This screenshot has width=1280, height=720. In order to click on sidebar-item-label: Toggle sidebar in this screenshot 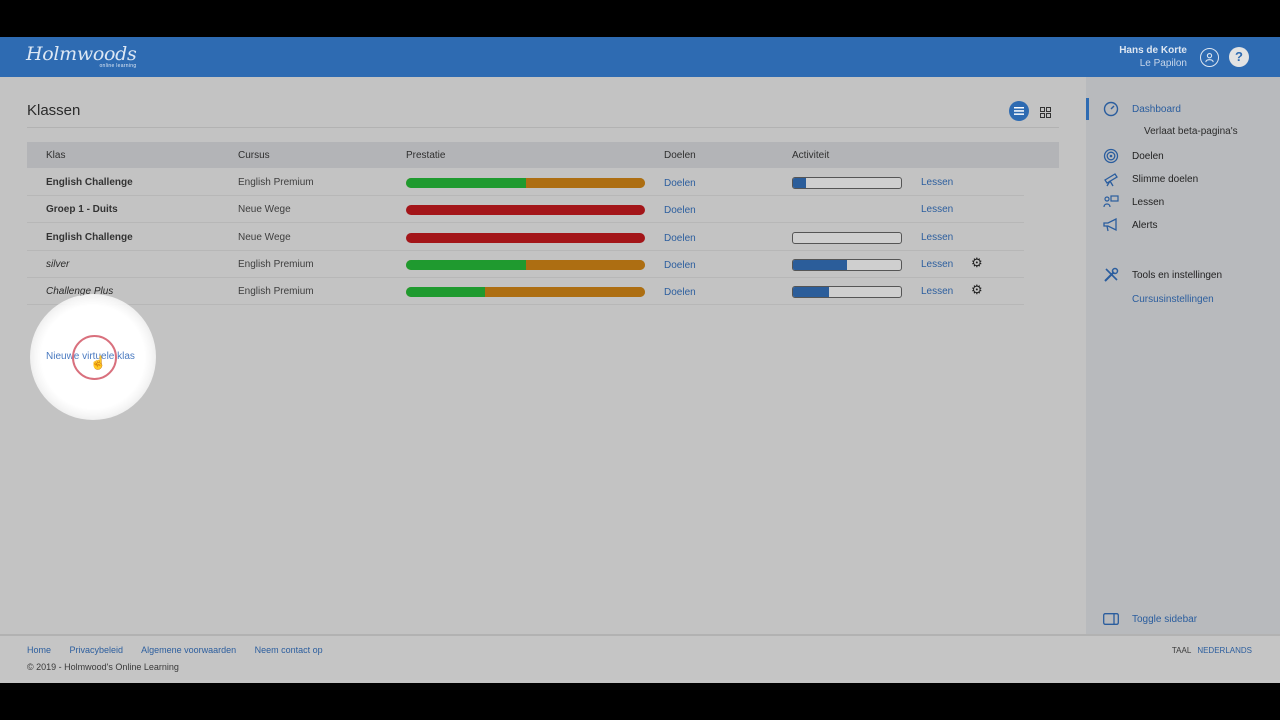, I will do `click(1165, 619)`.